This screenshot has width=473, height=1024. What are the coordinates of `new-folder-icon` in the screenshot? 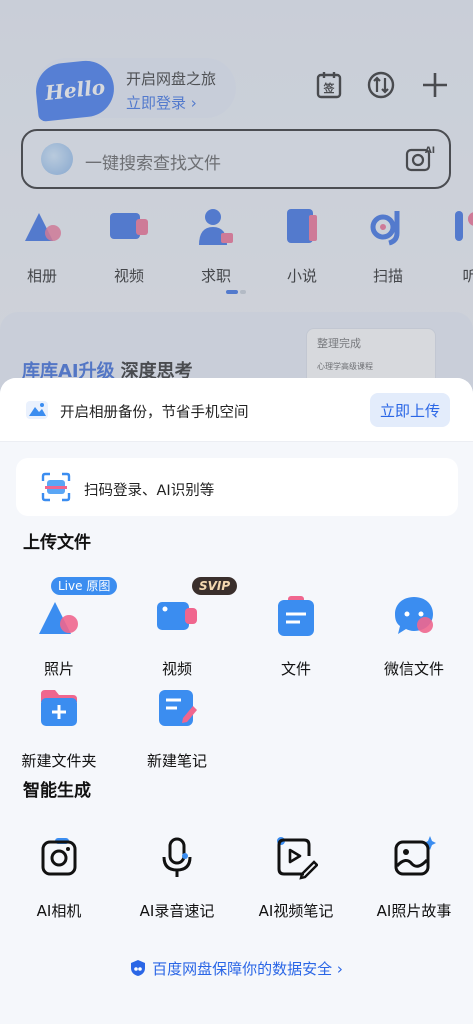 It's located at (59, 708).